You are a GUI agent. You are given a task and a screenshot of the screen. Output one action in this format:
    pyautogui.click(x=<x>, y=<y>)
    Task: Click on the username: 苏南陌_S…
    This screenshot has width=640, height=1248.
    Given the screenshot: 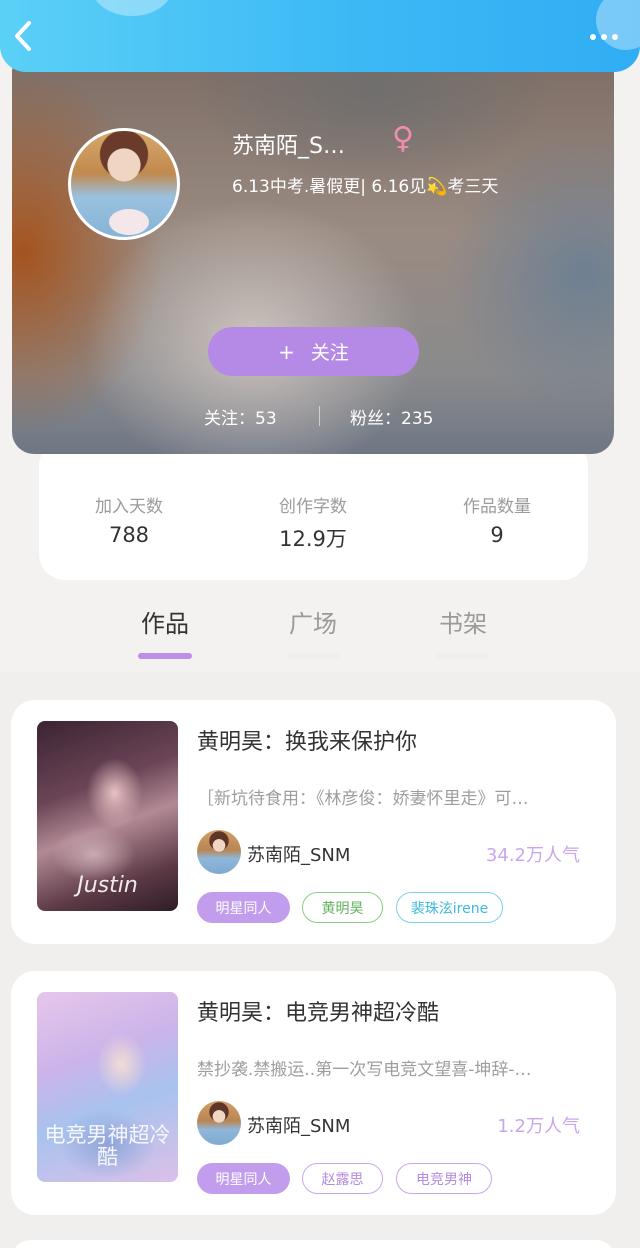 What is the action you would take?
    pyautogui.click(x=288, y=146)
    